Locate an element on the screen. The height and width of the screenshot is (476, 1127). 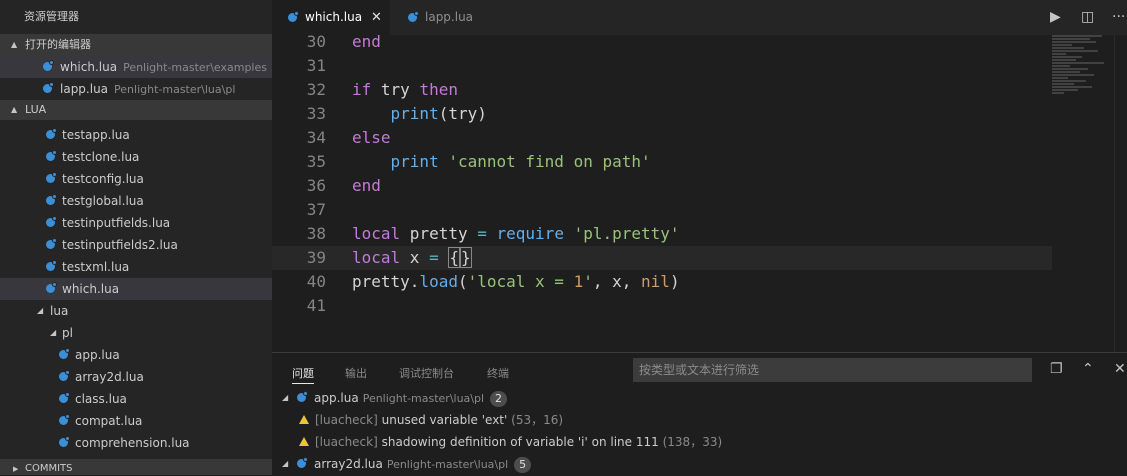
line-number: 33 is located at coordinates (316, 113).